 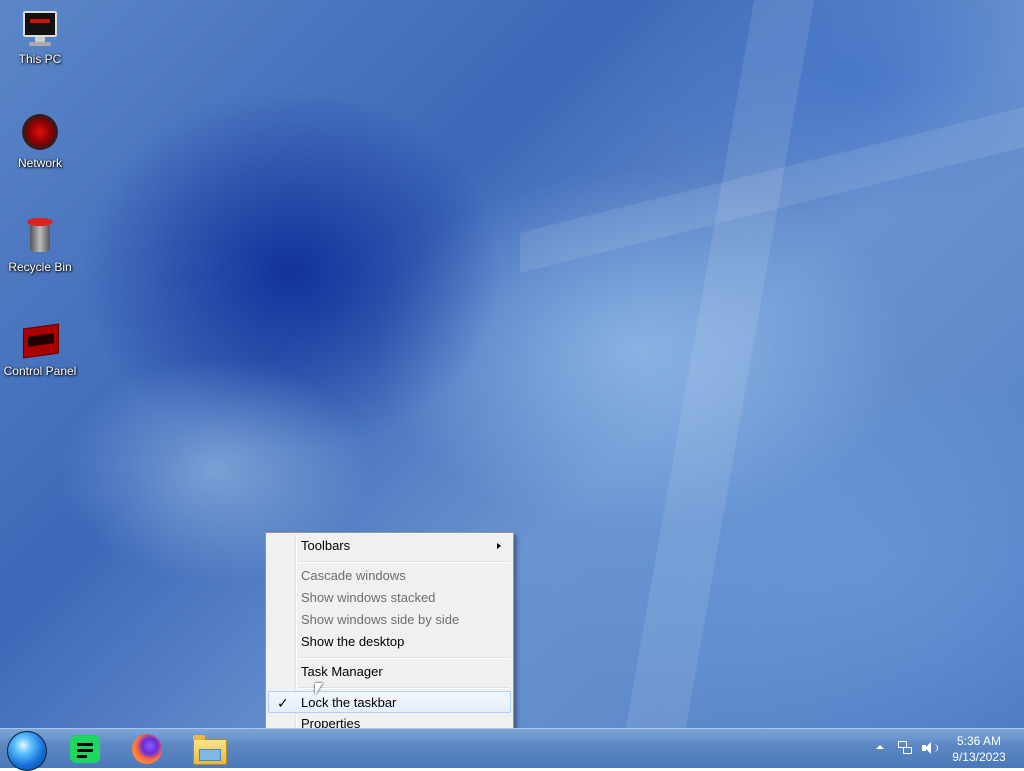 I want to click on show-hidden-icons-arrow, so click(x=880, y=747).